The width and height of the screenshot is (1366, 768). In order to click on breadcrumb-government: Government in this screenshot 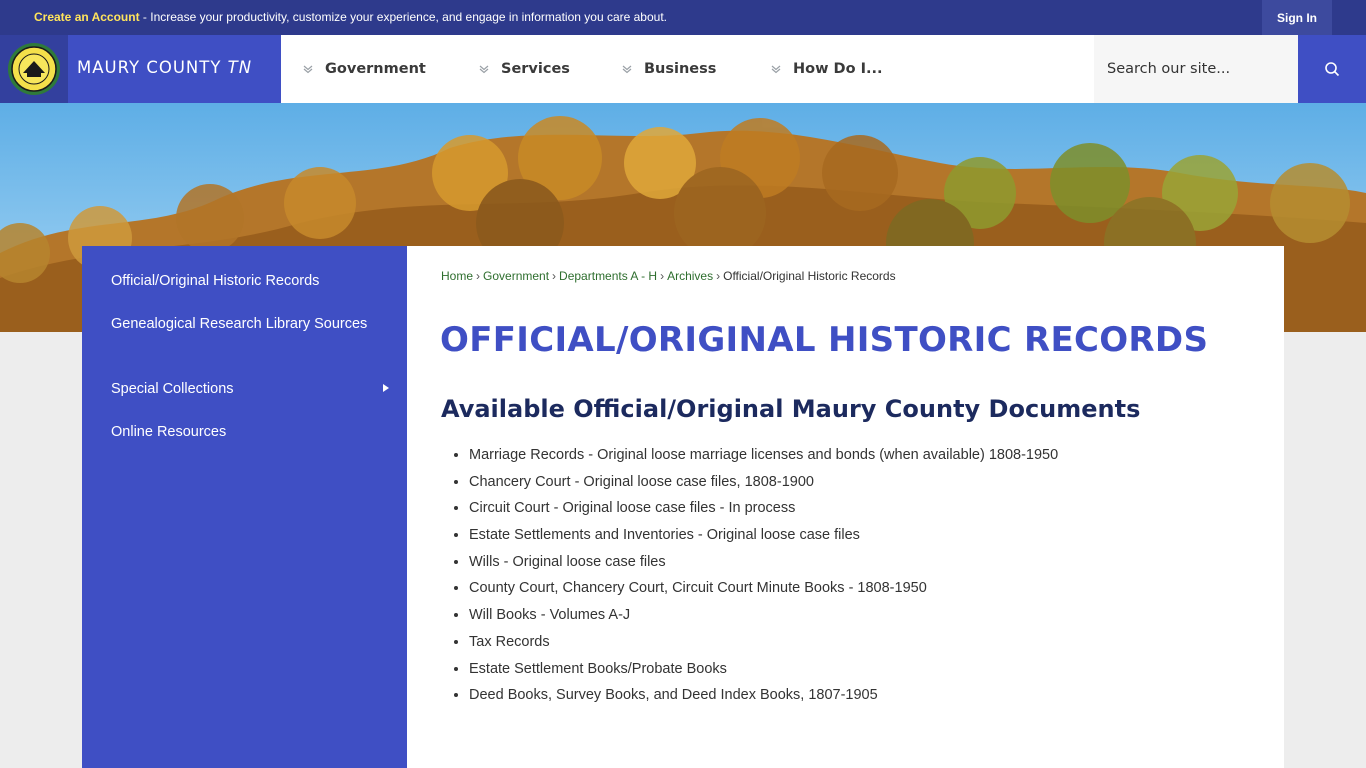, I will do `click(516, 276)`.